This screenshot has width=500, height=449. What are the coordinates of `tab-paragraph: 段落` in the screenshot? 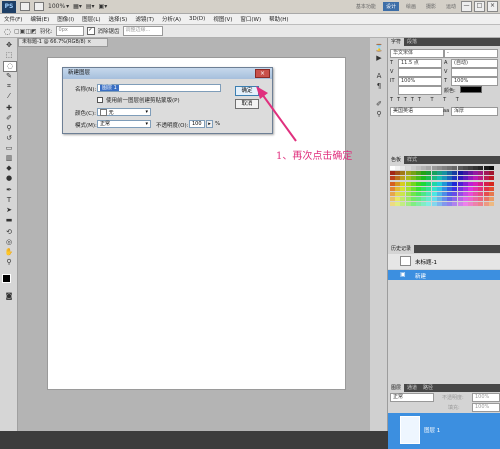 It's located at (412, 42).